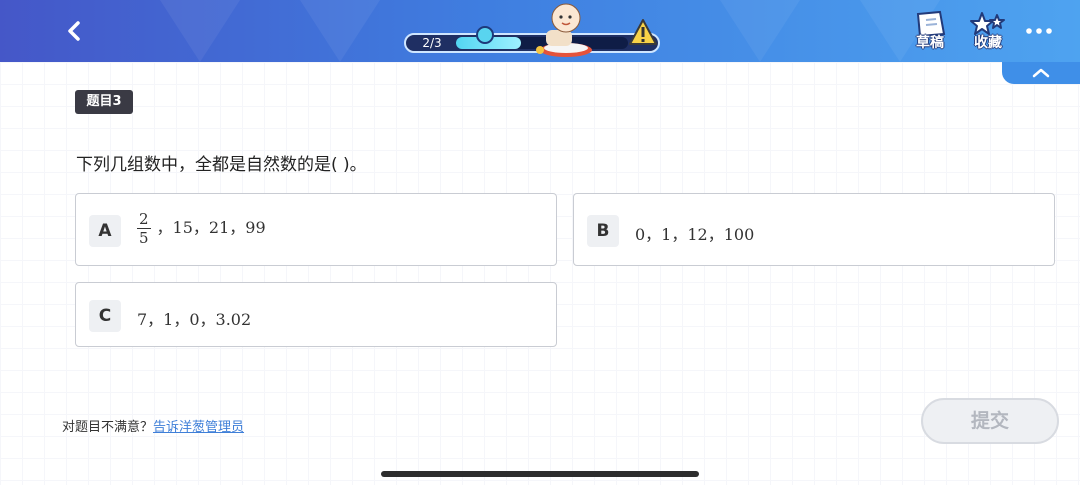 Image resolution: width=1080 pixels, height=485 pixels. I want to click on submit-button: 提交, so click(990, 421).